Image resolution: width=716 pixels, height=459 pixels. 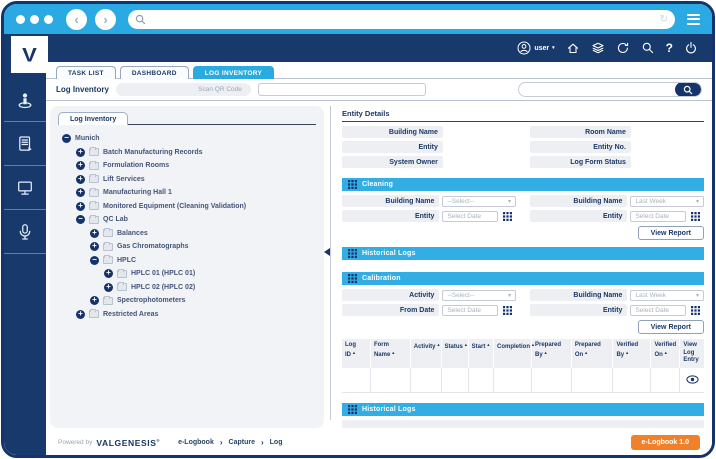 I want to click on voice-nav-button, so click(x=25, y=232).